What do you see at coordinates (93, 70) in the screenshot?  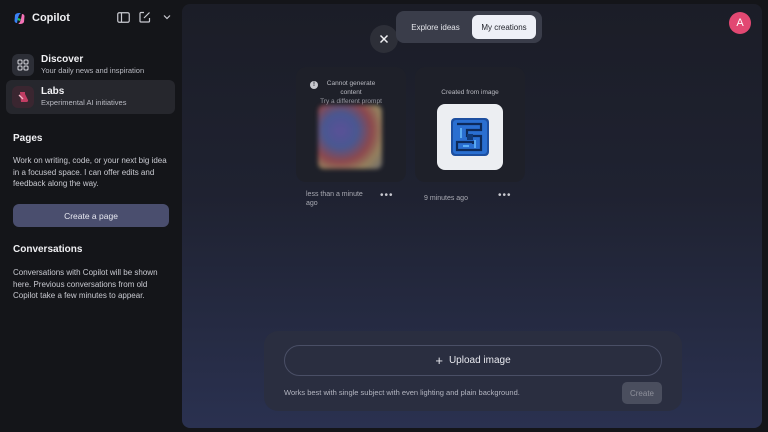 I see `nav-subtitle: Your daily news and inspiration` at bounding box center [93, 70].